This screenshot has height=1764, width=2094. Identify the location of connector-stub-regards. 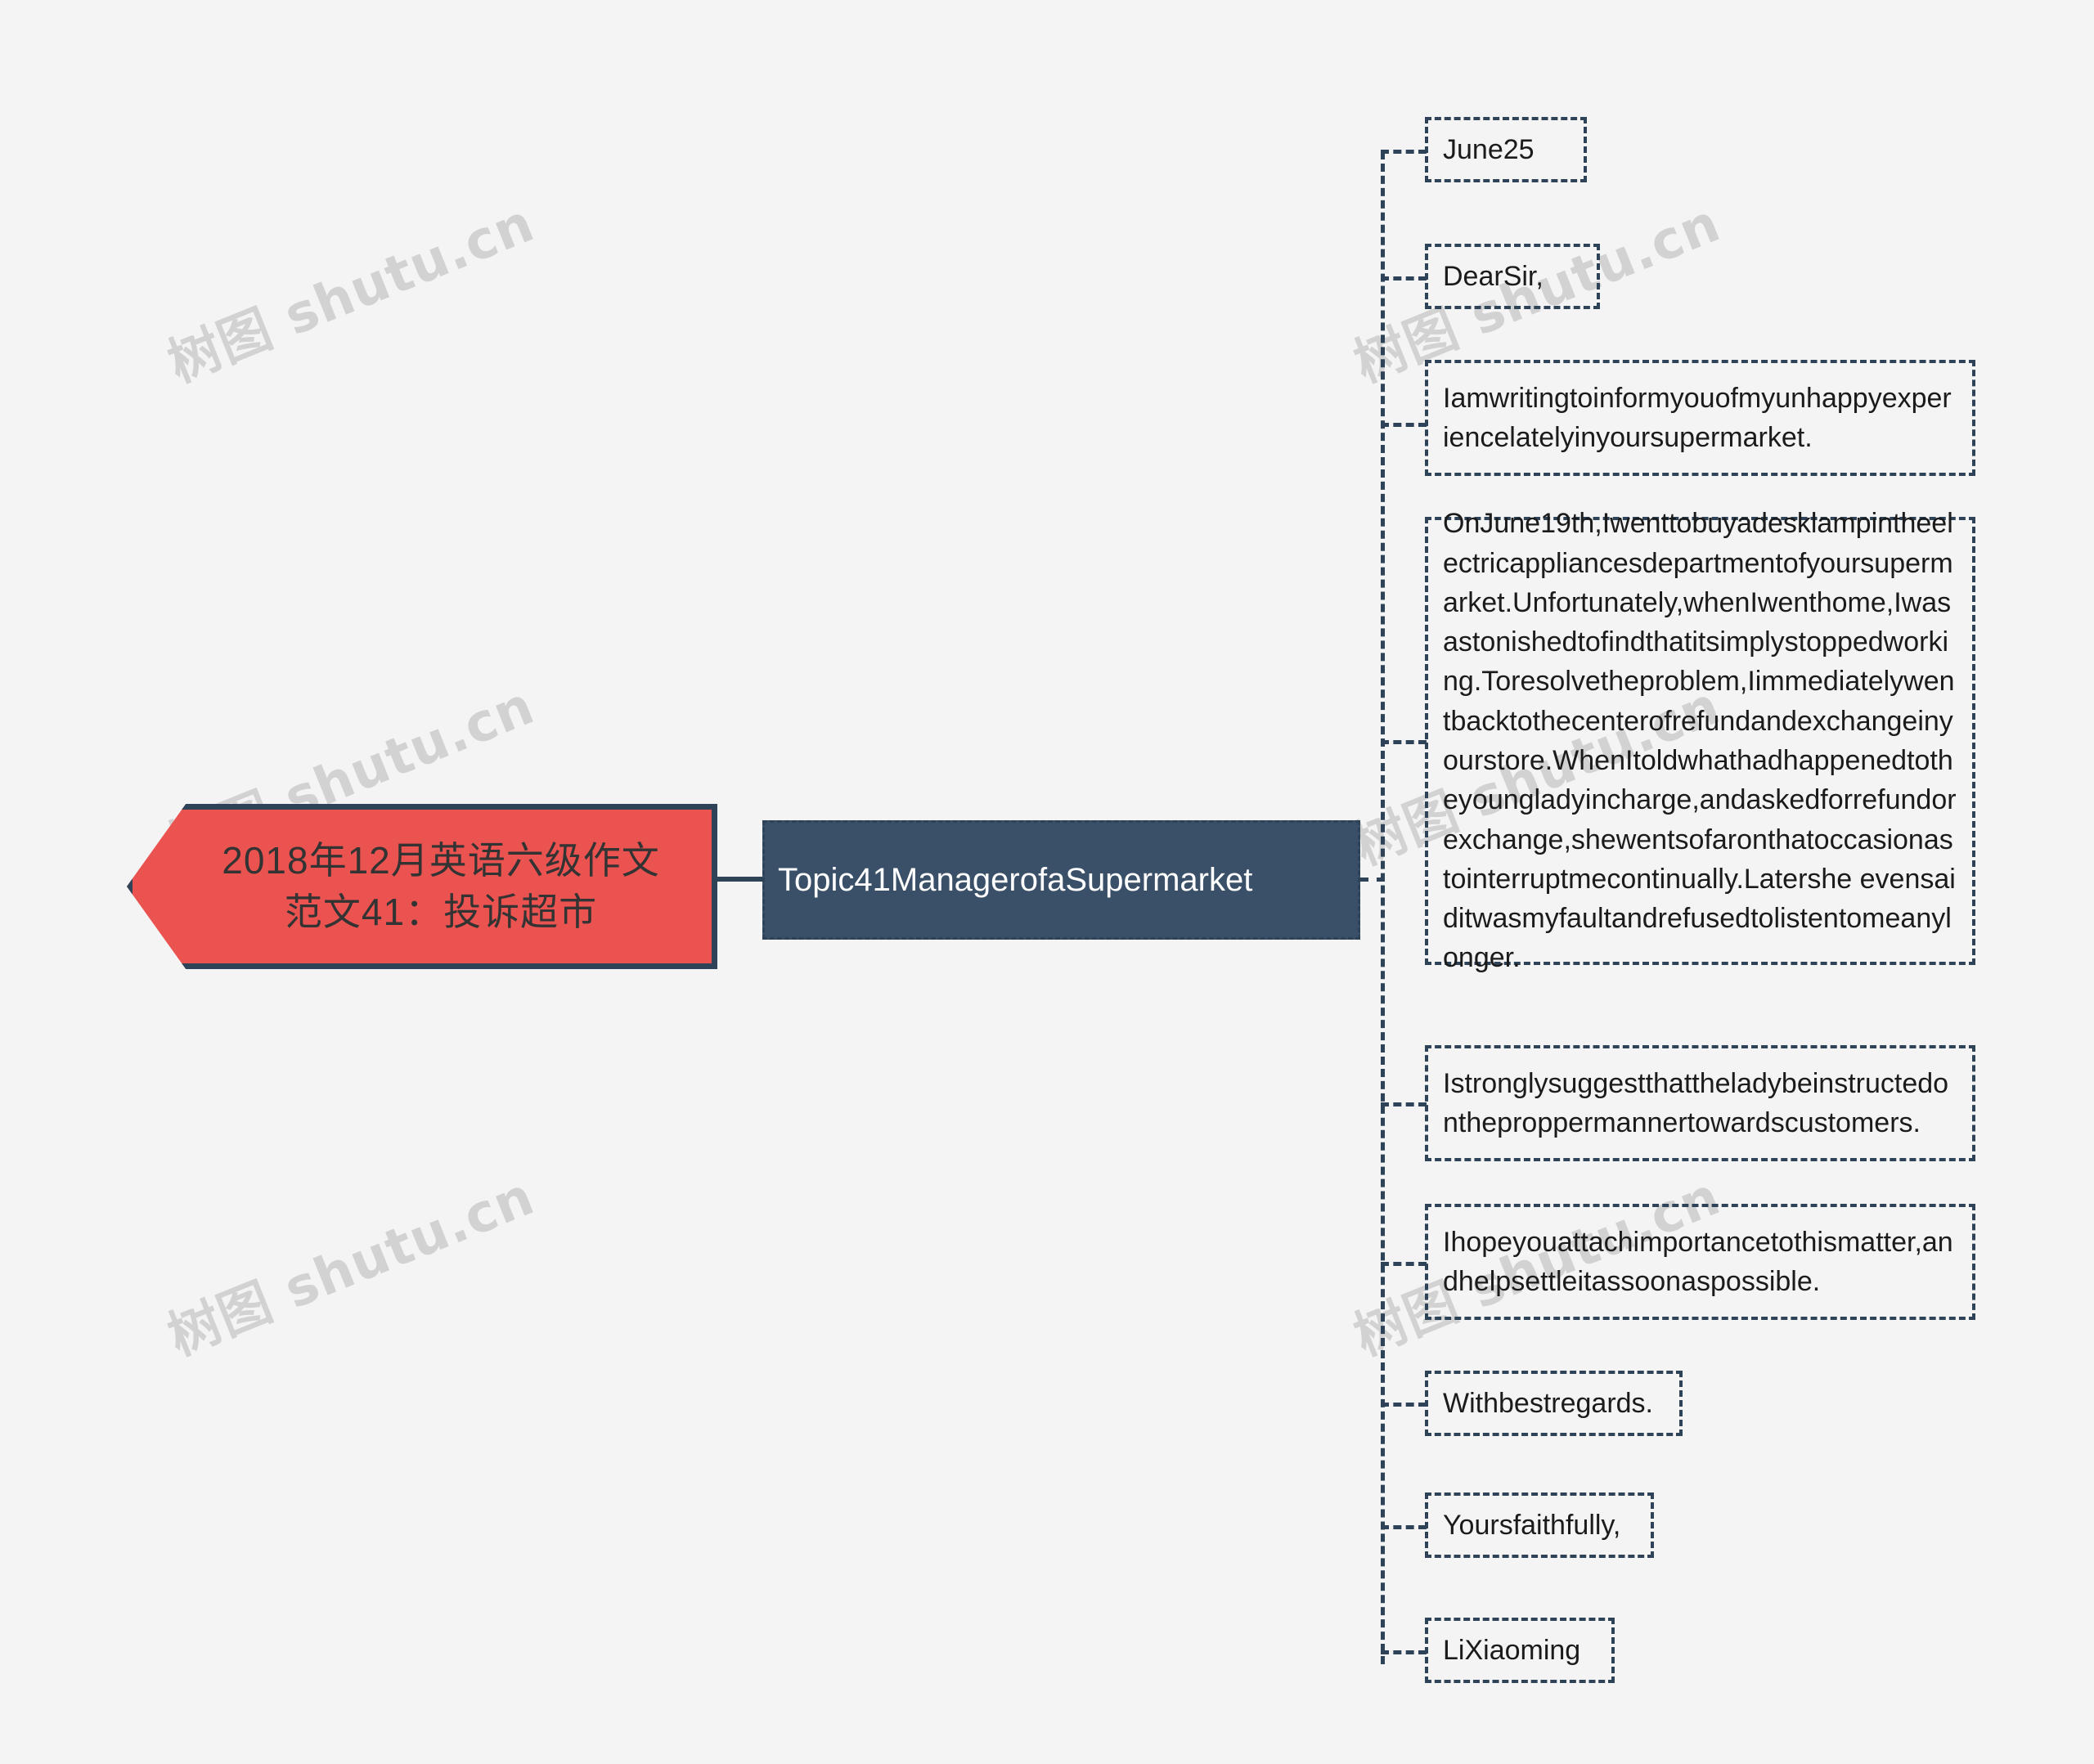
(1404, 1405).